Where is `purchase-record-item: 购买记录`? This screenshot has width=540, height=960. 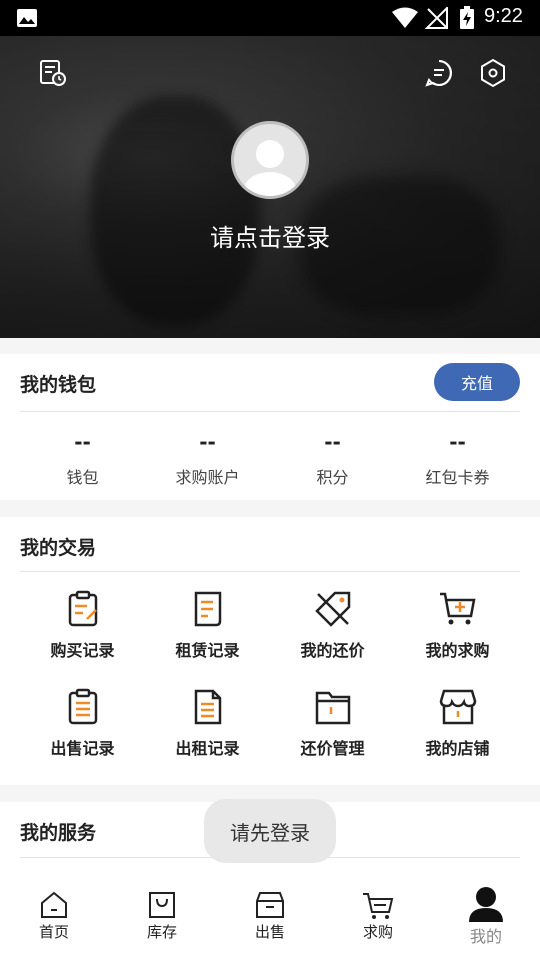 purchase-record-item: 购买记录 is located at coordinates (82, 625).